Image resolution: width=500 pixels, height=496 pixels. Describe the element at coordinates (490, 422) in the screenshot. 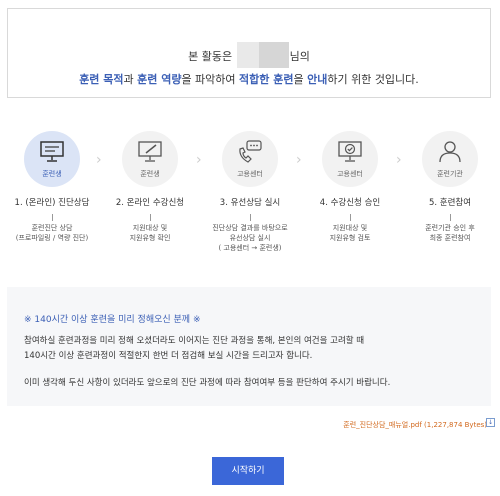

I see `download-icon: ↓` at that location.